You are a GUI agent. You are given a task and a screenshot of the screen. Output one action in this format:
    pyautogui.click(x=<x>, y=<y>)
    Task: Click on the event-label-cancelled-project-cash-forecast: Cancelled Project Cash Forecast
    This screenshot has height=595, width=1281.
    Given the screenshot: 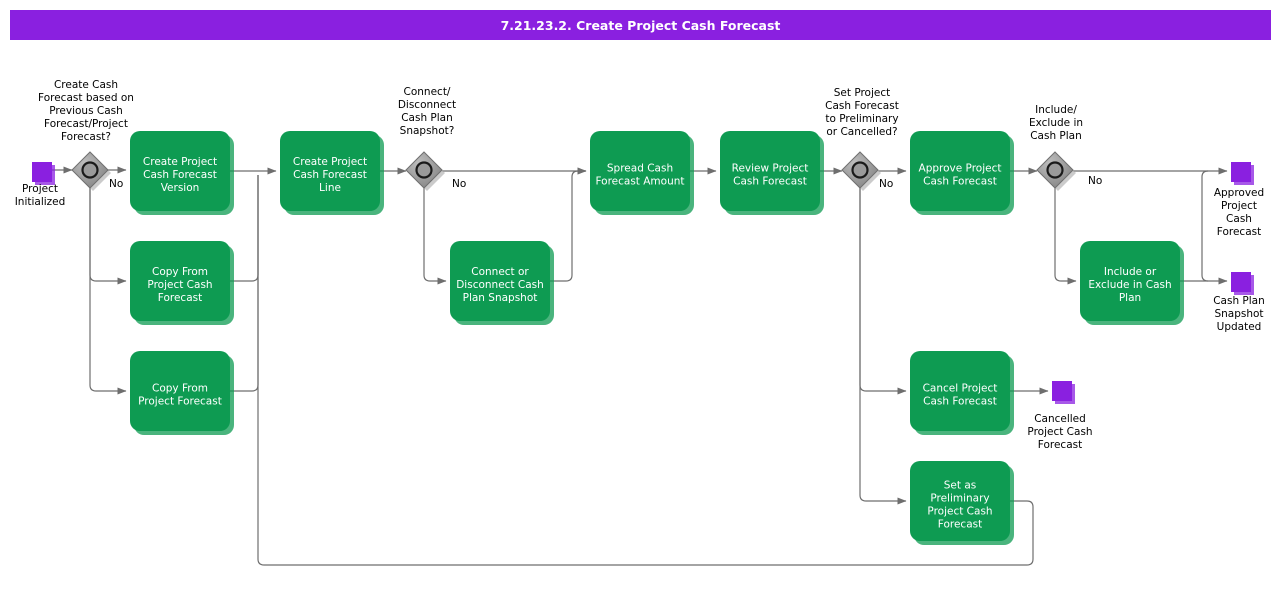 What is the action you would take?
    pyautogui.click(x=1059, y=432)
    